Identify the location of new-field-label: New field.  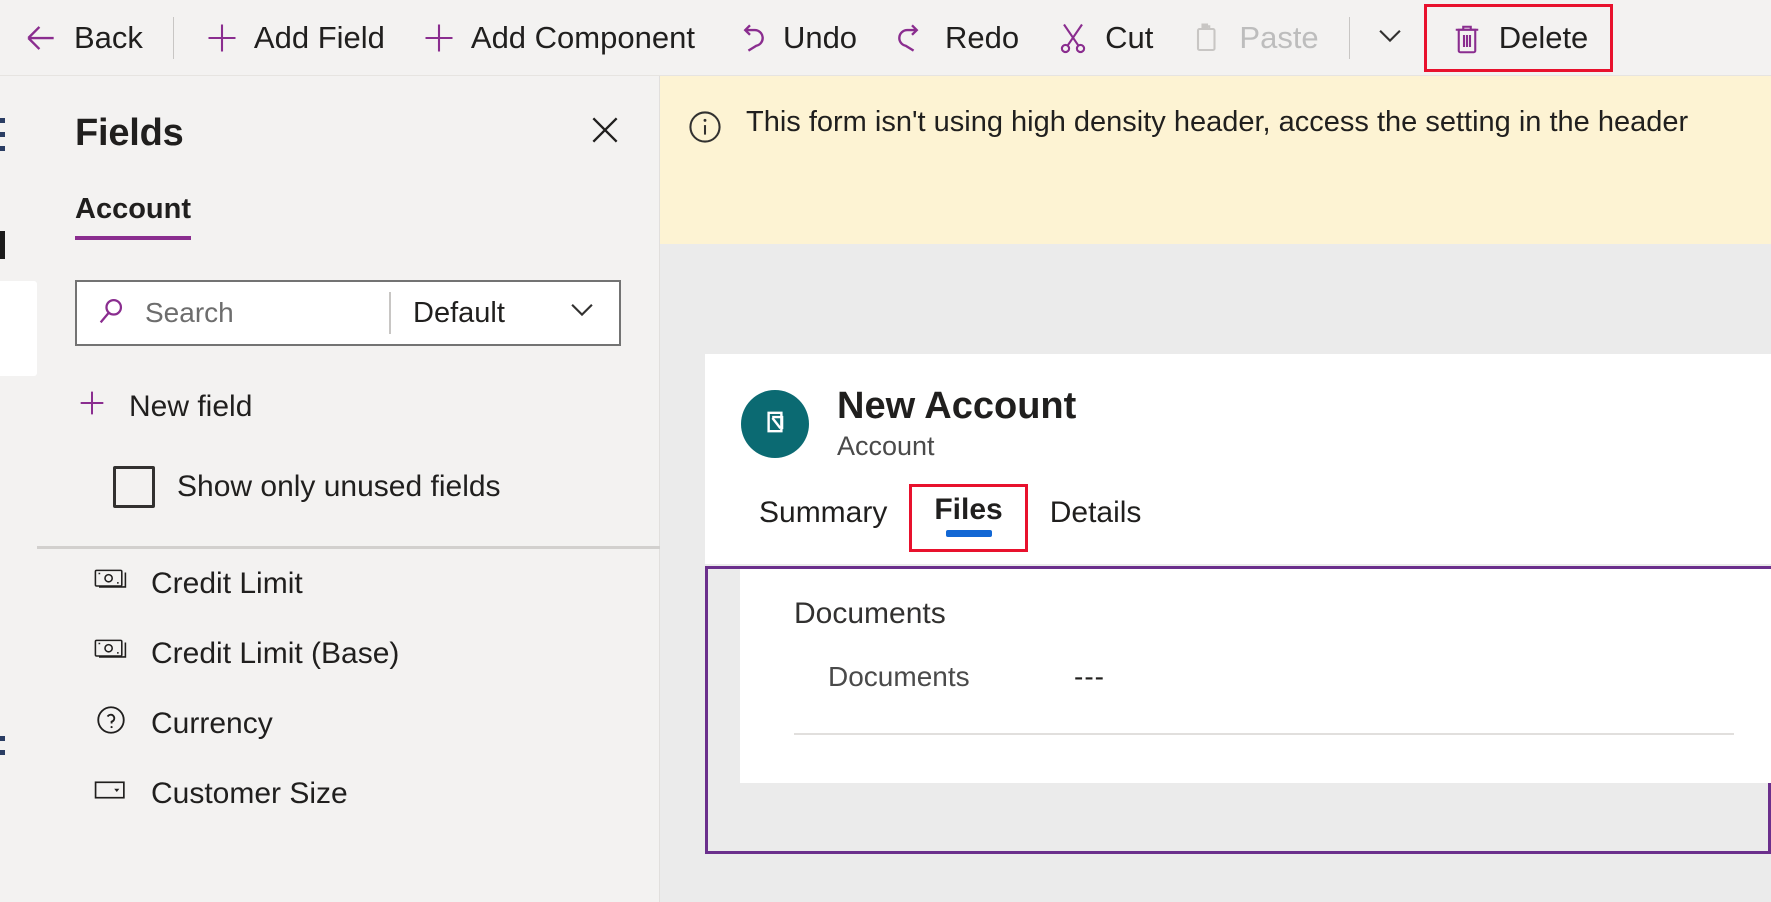
(191, 406).